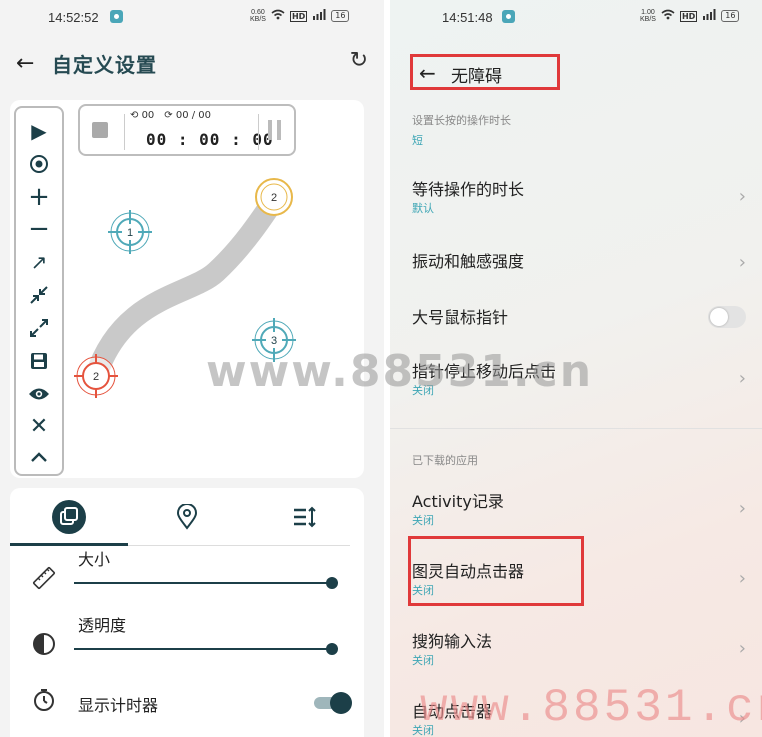 The image size is (762, 737). What do you see at coordinates (39, 131) in the screenshot?
I see `play-icon: ▶` at bounding box center [39, 131].